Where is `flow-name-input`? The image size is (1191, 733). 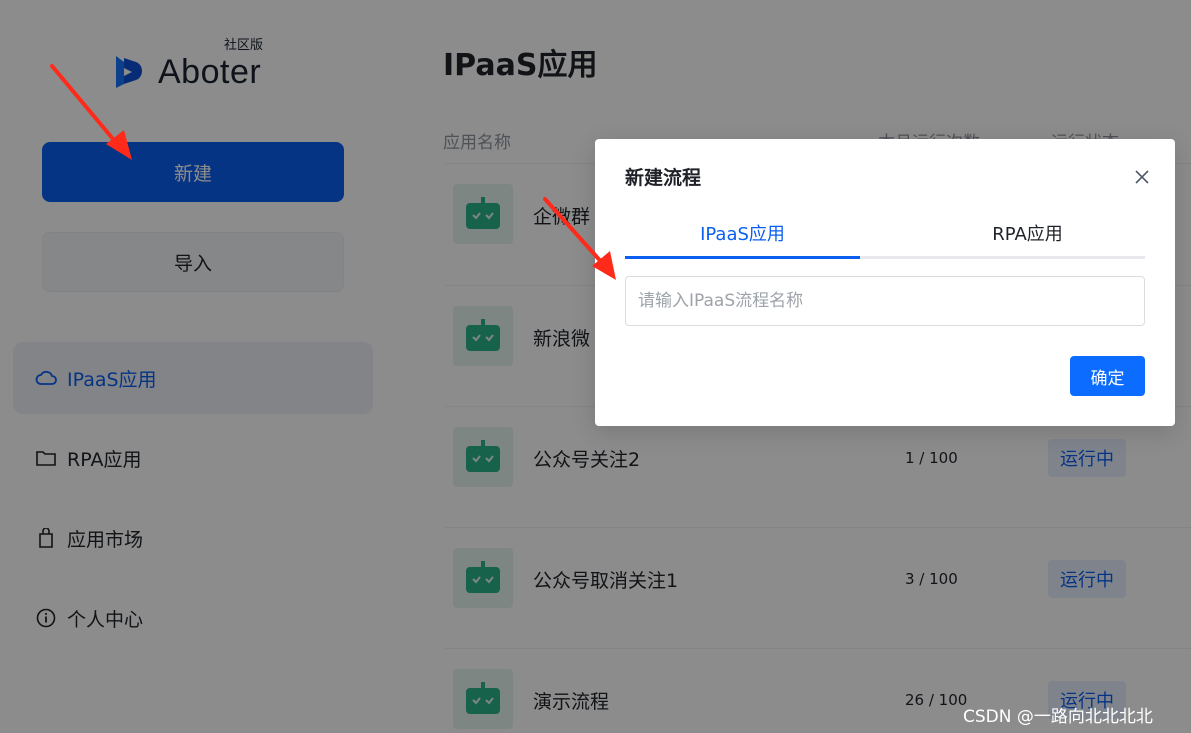
flow-name-input is located at coordinates (885, 301).